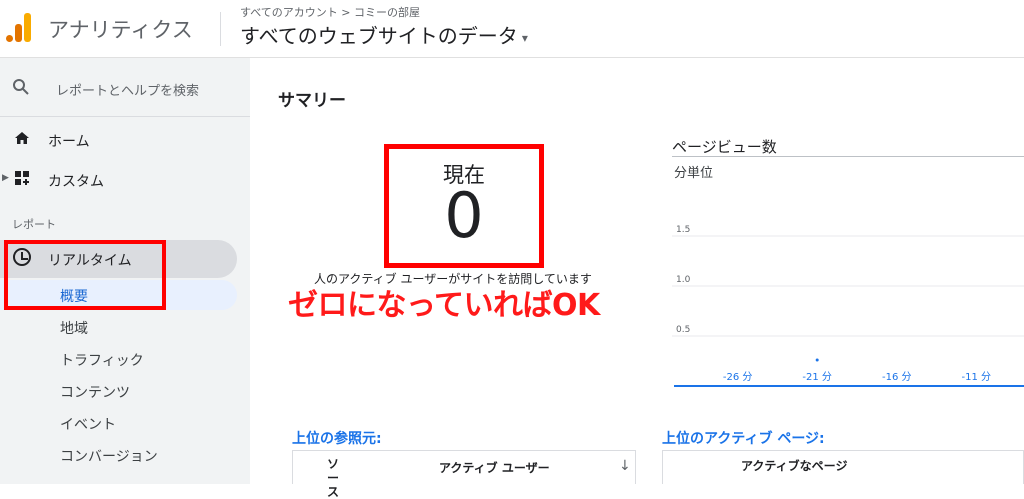  Describe the element at coordinates (494, 468) in the screenshot. I see `column-active-users: アクティブ ユーザー` at that location.